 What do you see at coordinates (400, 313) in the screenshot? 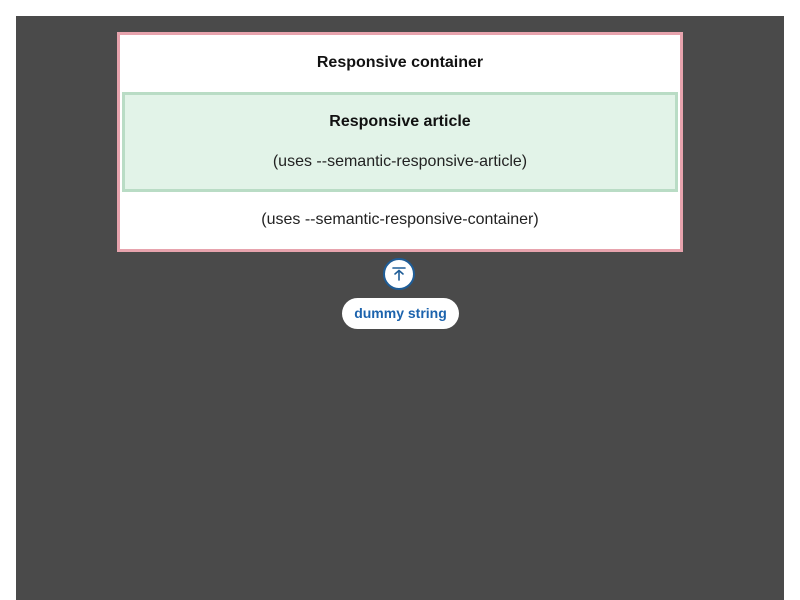
I see `dummy-string-button: dummy string` at bounding box center [400, 313].